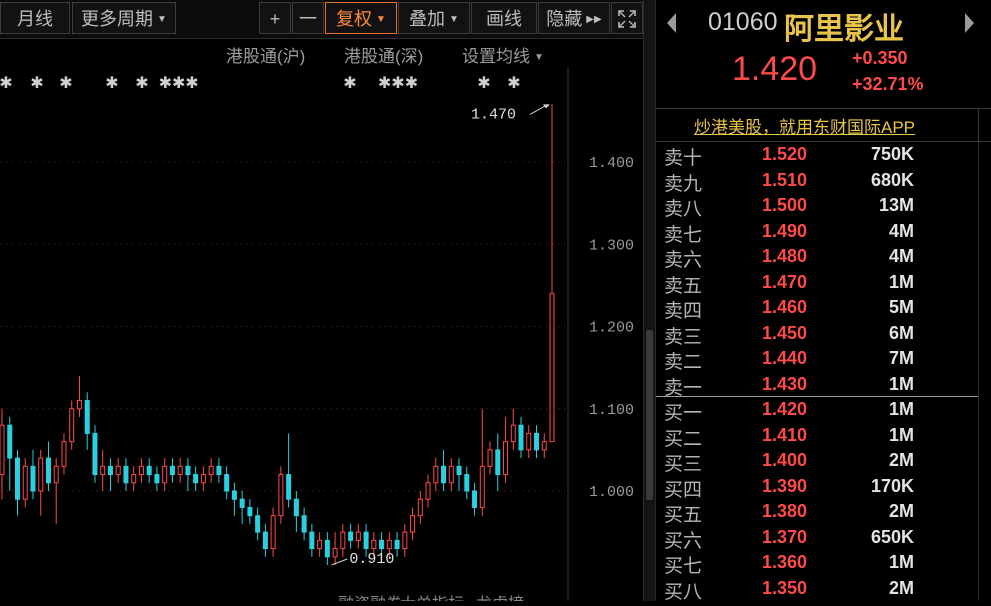  What do you see at coordinates (683, 413) in the screenshot?
I see `level-label: 买一` at bounding box center [683, 413].